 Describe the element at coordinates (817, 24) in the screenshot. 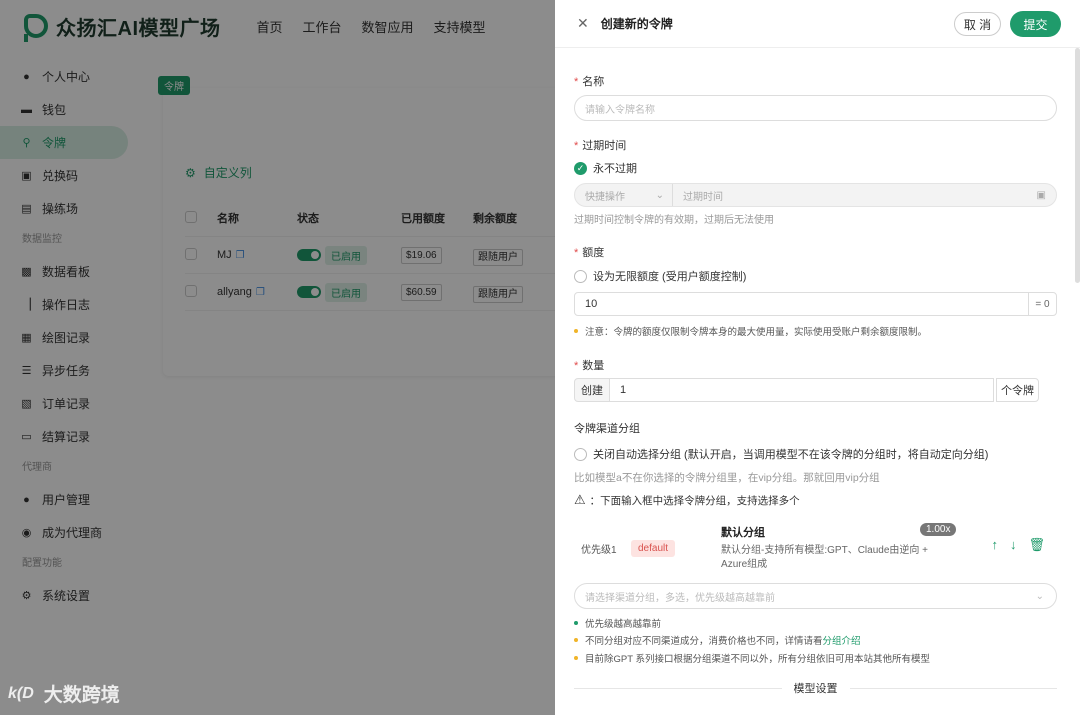

I see `drawer-header: ✕ 创建新的令牌 取 消 提交` at that location.